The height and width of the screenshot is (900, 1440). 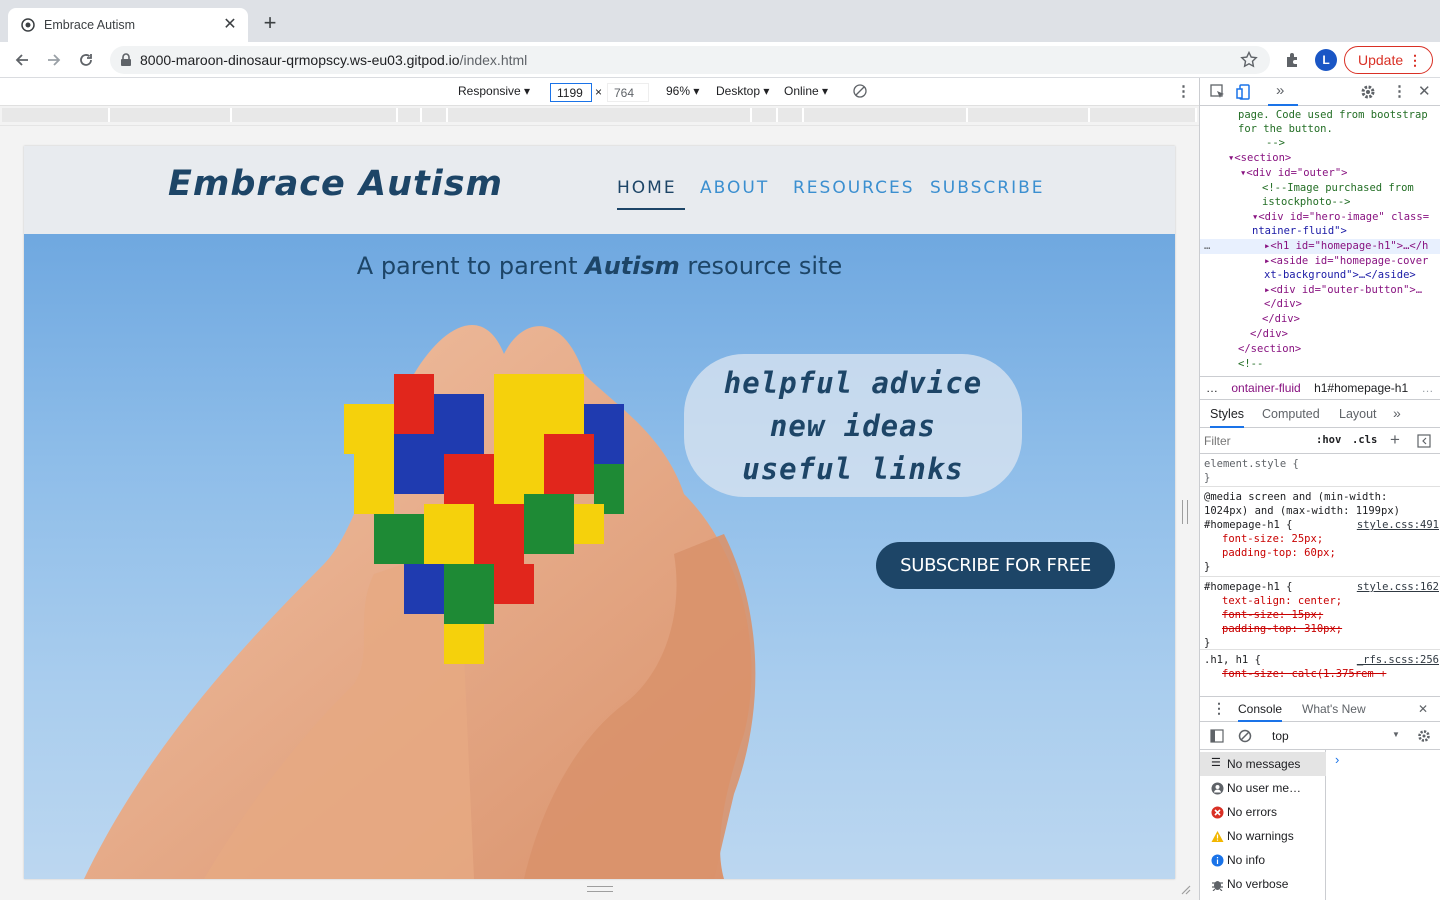 What do you see at coordinates (1364, 440) in the screenshot?
I see `cls-toggle: .cls` at bounding box center [1364, 440].